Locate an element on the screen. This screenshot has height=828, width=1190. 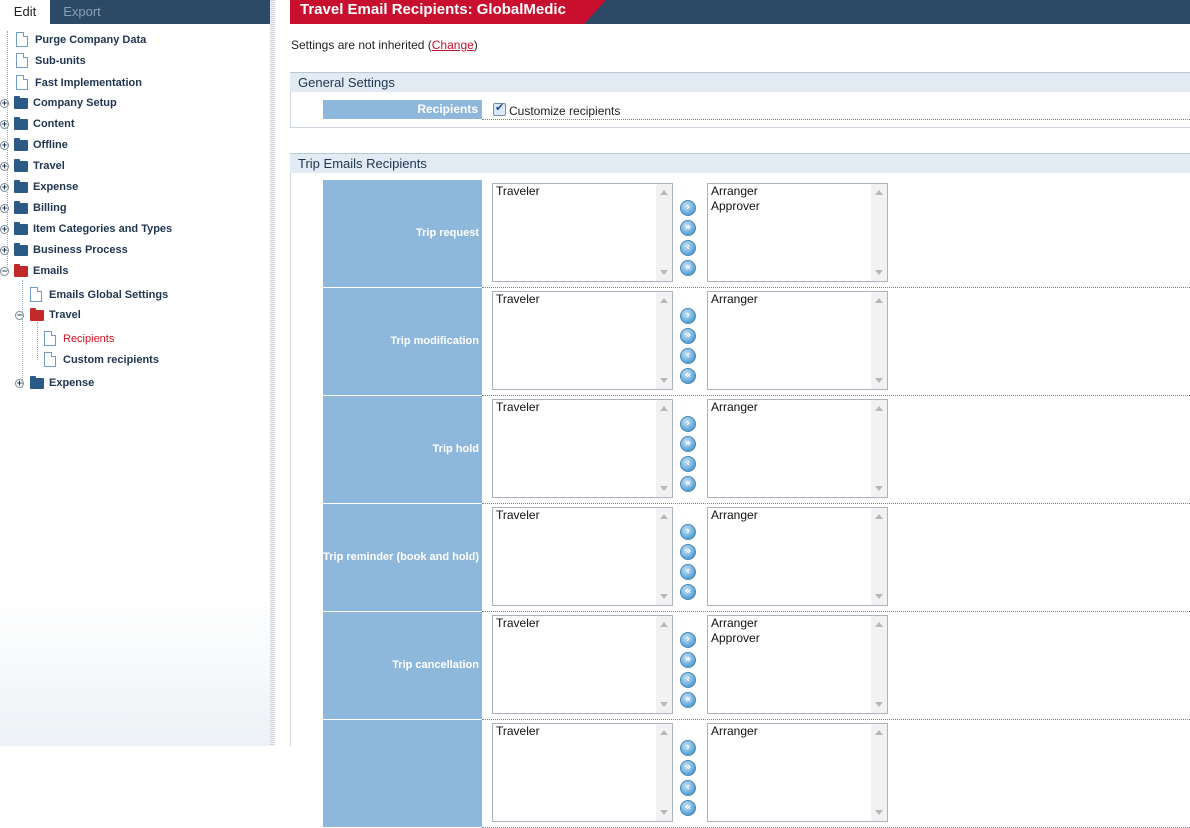
tree-item-travel: − Travel is located at coordinates (134, 315).